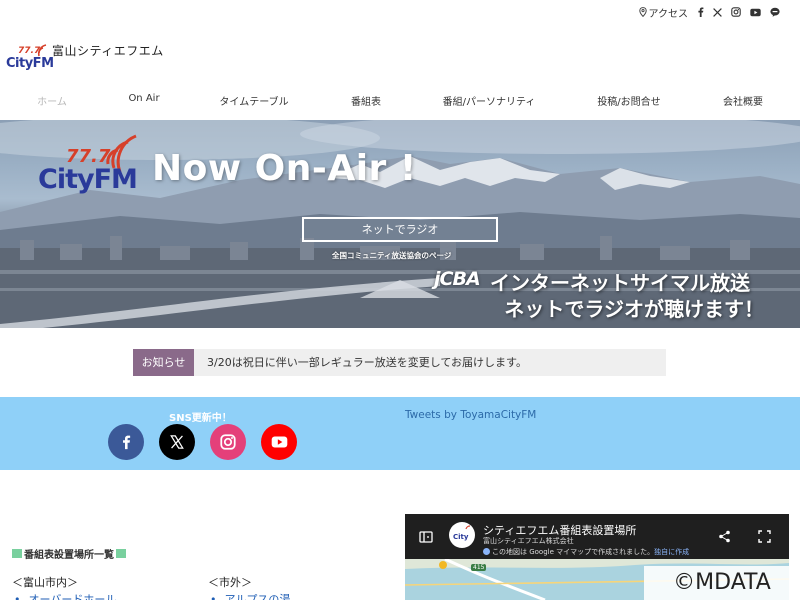  Describe the element at coordinates (284, 168) in the screenshot. I see `hero-title: Now On-Air !` at that location.